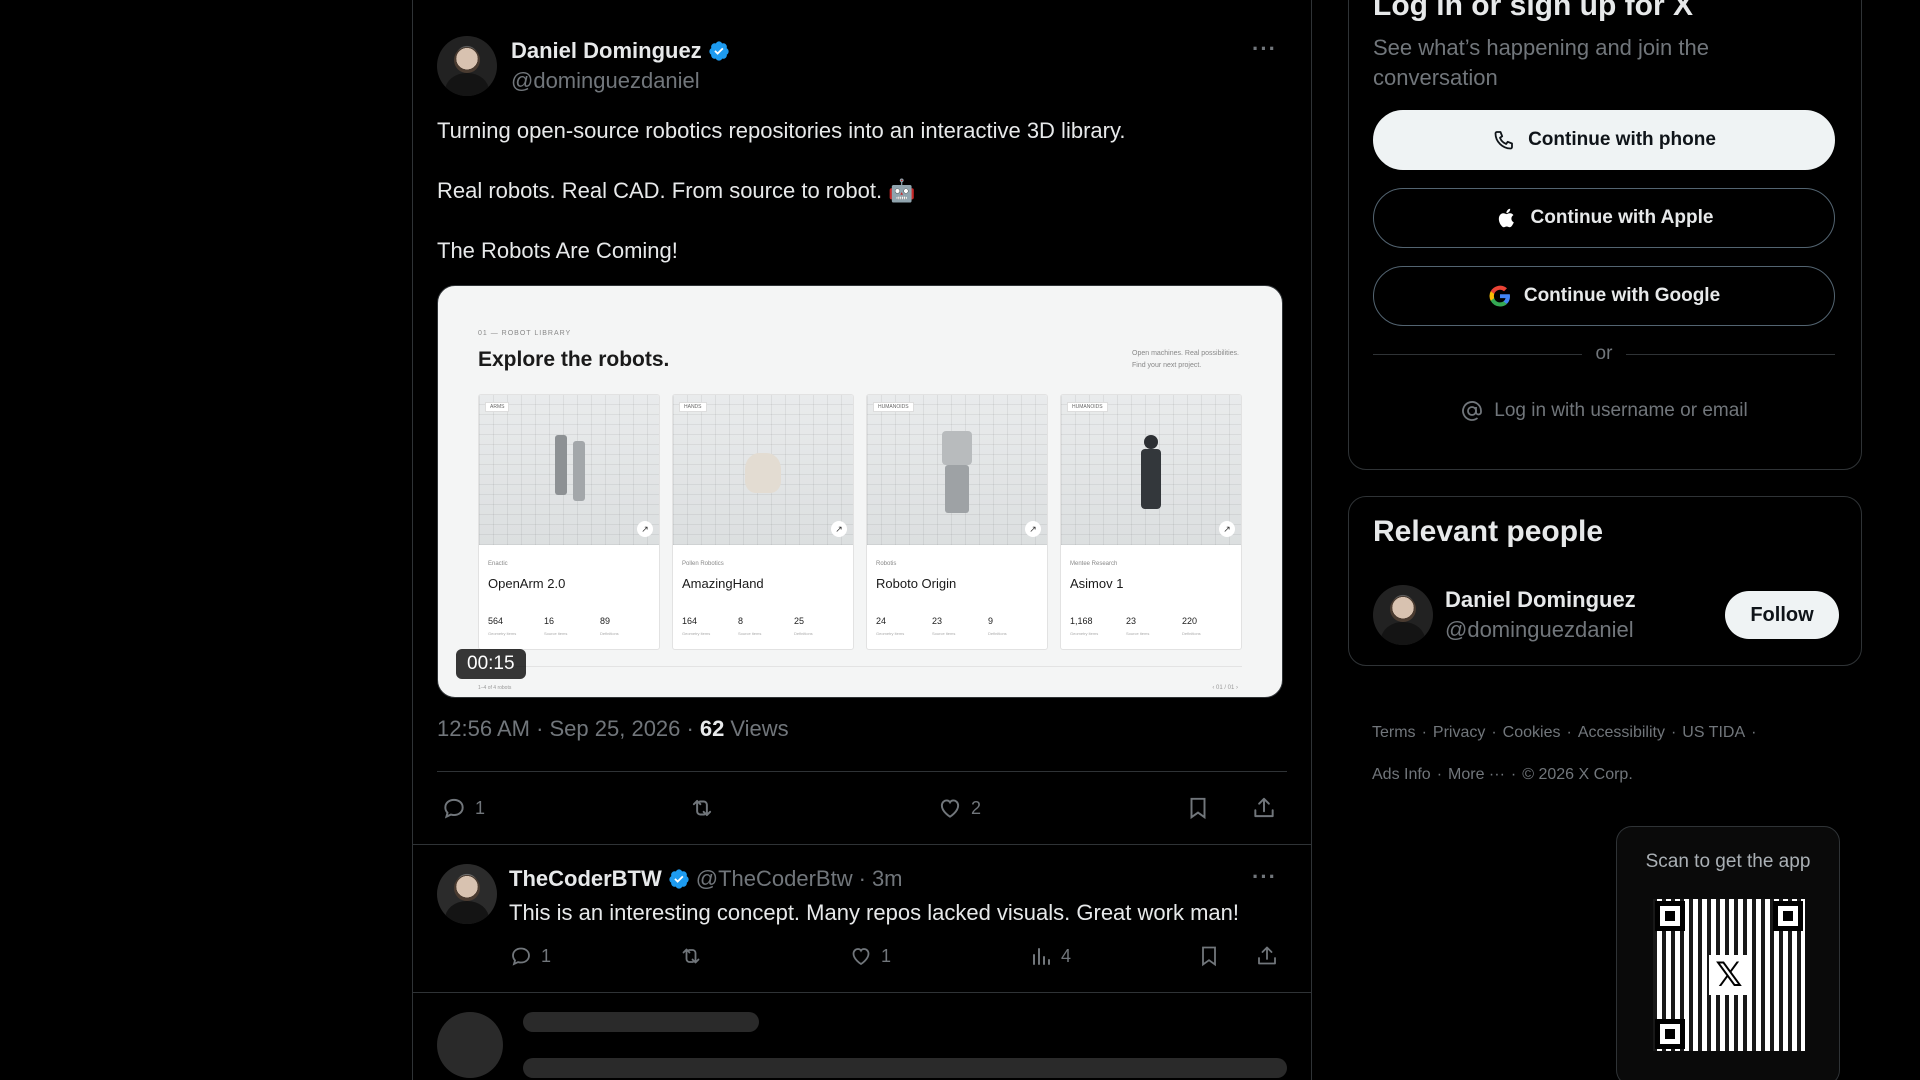  I want to click on author-name: Daniel Dominguez, so click(620, 51).